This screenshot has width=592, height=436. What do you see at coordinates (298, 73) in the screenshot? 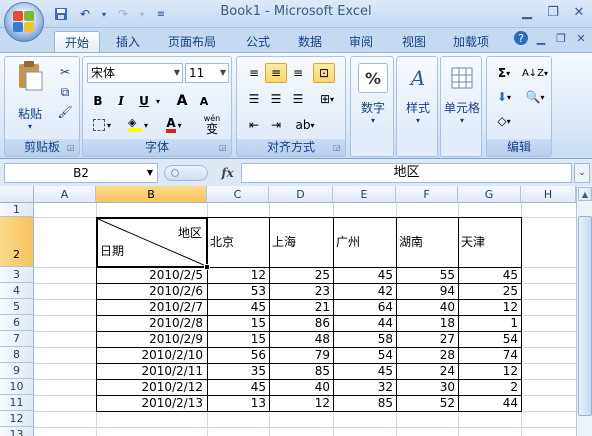
I see `align-bottom-icon: ≡` at bounding box center [298, 73].